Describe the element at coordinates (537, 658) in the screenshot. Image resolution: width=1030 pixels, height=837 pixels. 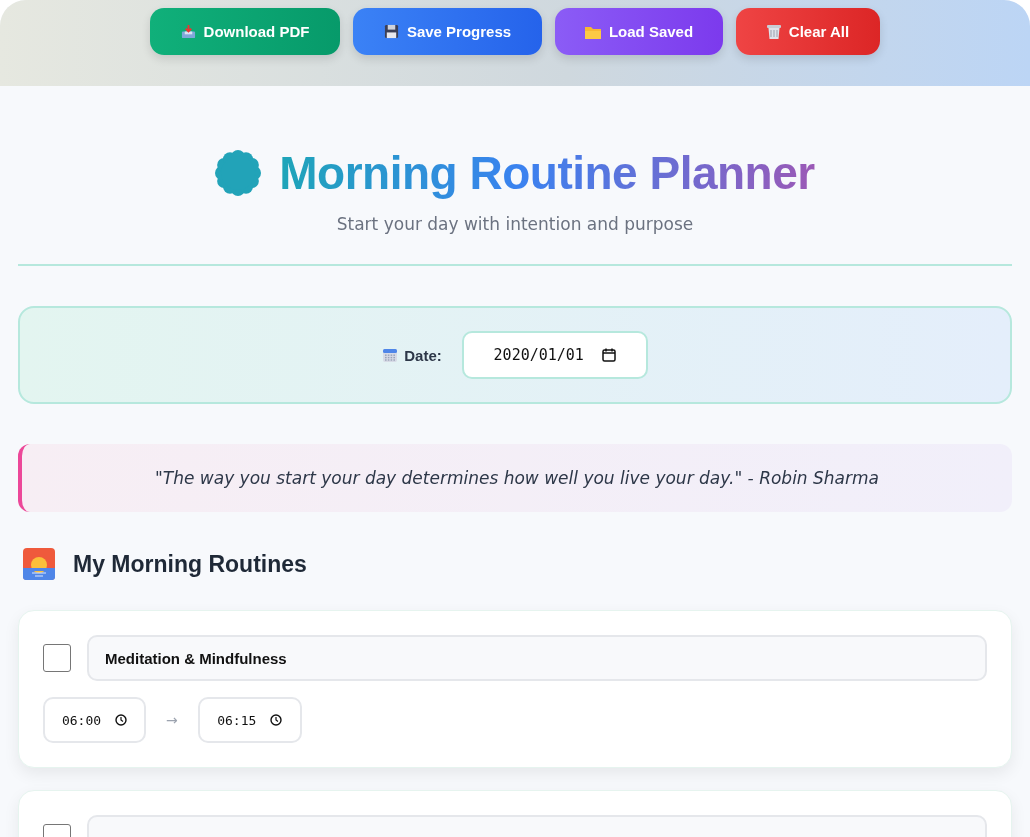
I see `routine-title-field: Meditation & Mindfulness` at that location.